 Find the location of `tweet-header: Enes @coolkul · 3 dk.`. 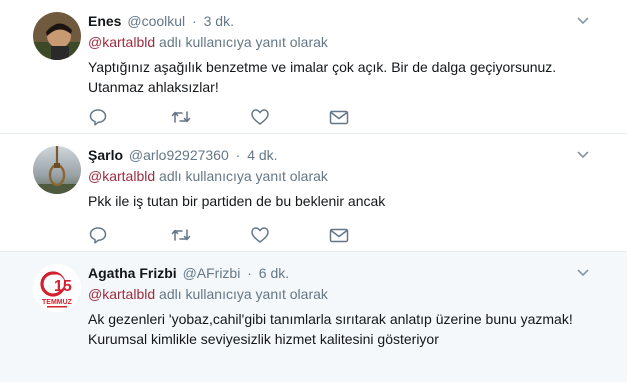

tweet-header: Enes @coolkul · 3 dk. is located at coordinates (161, 21).